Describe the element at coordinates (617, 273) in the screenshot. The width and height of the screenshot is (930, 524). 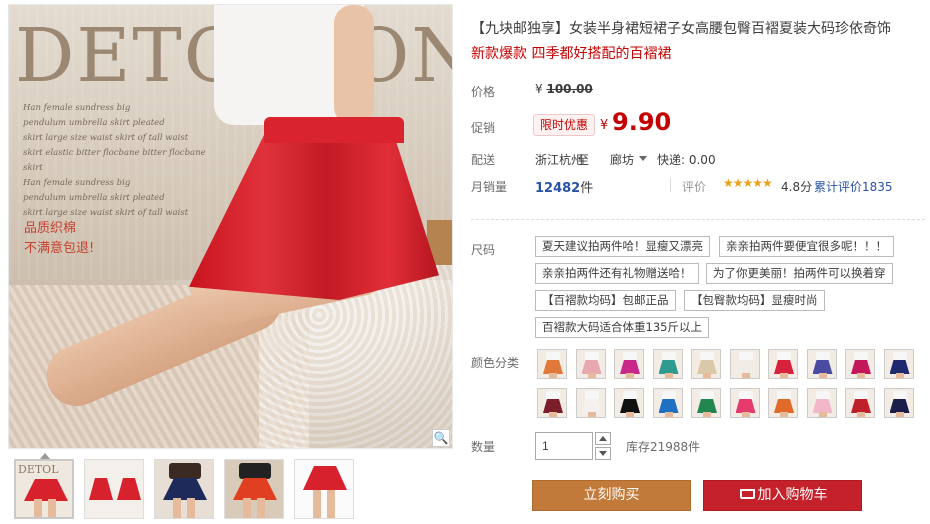
I see `size-option: 亲亲拍两件还有礼物赠送哈！` at that location.